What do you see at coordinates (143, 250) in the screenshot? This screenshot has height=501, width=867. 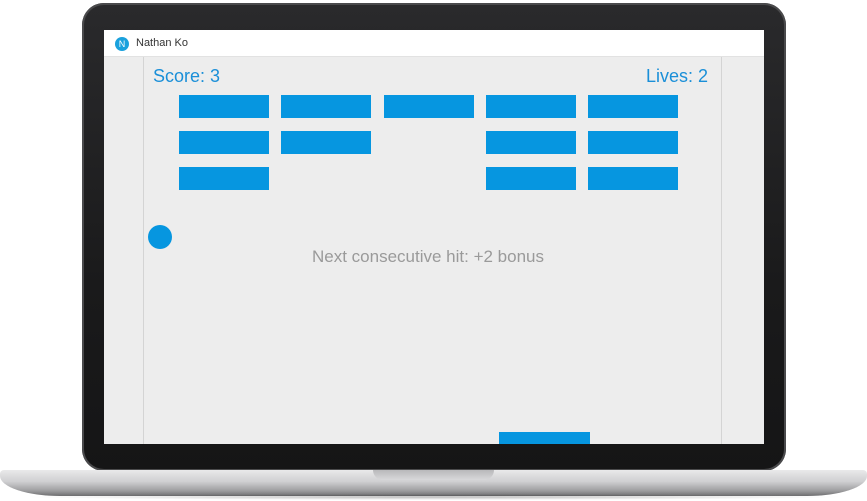 I see `left-wall` at bounding box center [143, 250].